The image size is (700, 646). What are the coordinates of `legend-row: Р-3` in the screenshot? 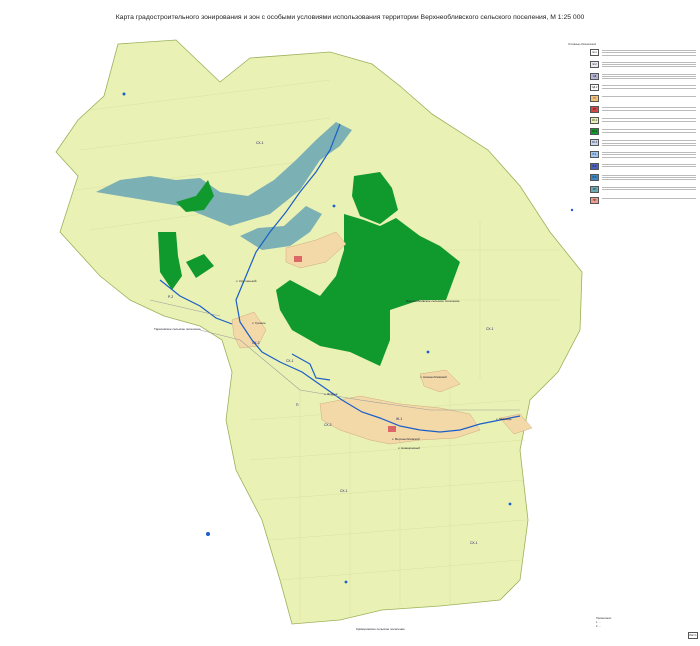 It's located at (643, 177).